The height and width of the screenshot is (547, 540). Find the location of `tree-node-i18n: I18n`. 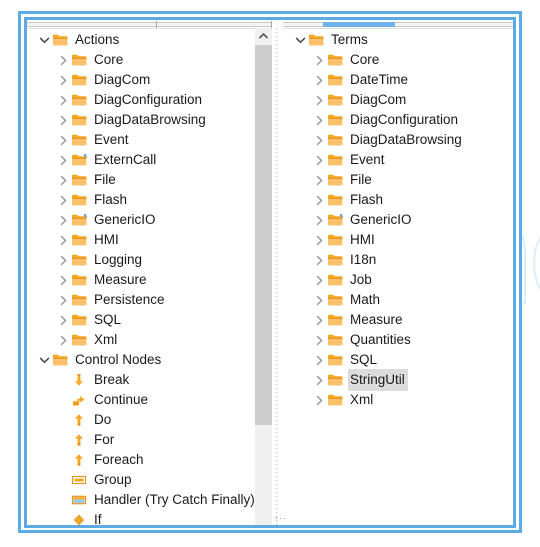

tree-node-i18n: I18n is located at coordinates (412, 260).